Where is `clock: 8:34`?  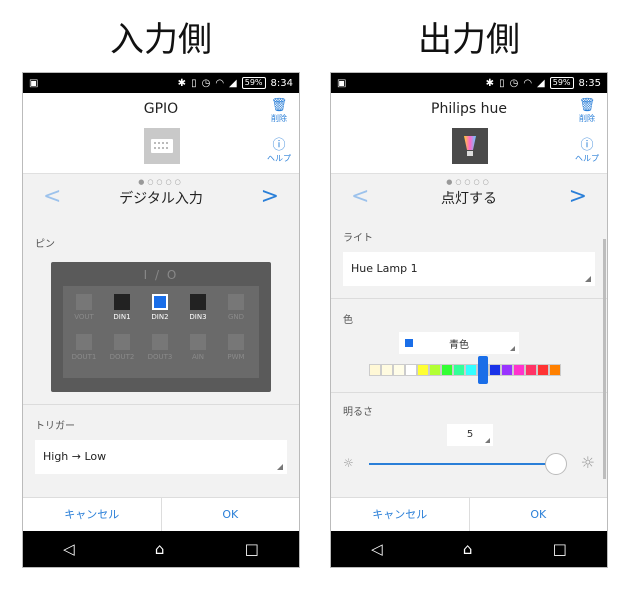
clock: 8:34 is located at coordinates (281, 83).